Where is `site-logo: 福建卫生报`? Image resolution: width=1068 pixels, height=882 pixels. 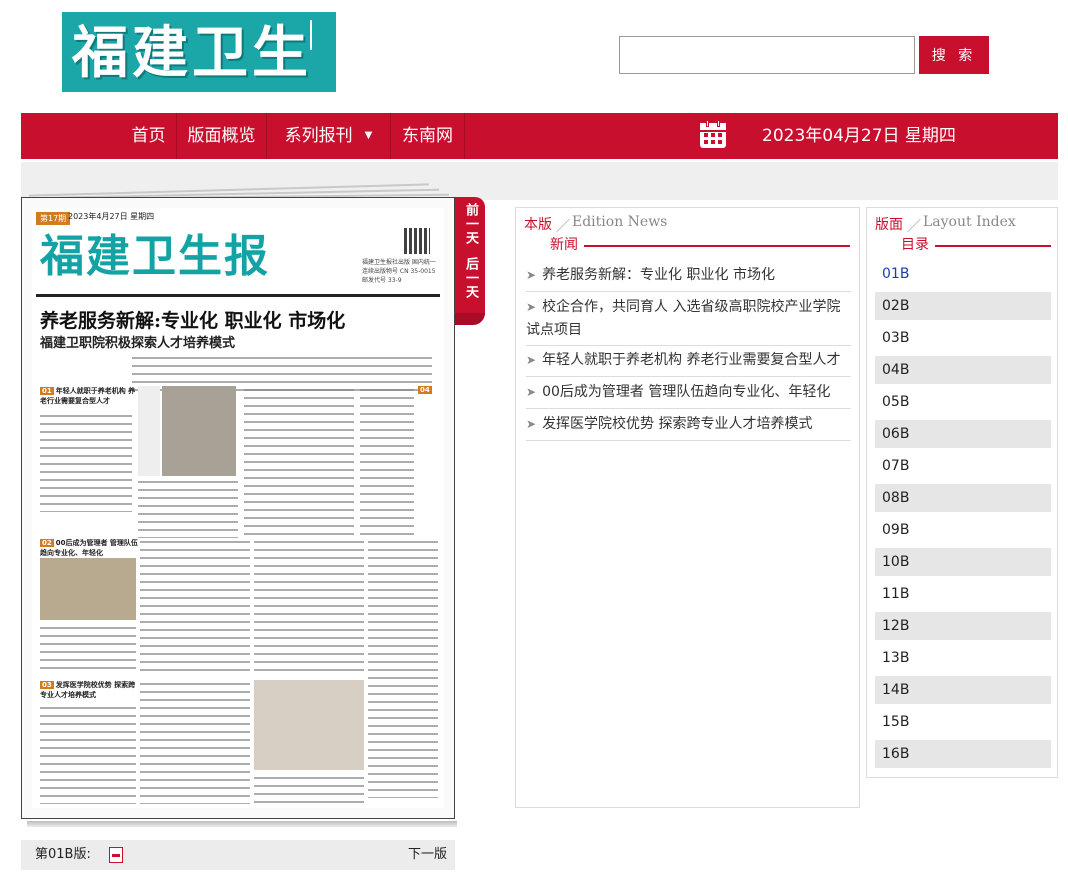 site-logo: 福建卫生报 is located at coordinates (199, 52).